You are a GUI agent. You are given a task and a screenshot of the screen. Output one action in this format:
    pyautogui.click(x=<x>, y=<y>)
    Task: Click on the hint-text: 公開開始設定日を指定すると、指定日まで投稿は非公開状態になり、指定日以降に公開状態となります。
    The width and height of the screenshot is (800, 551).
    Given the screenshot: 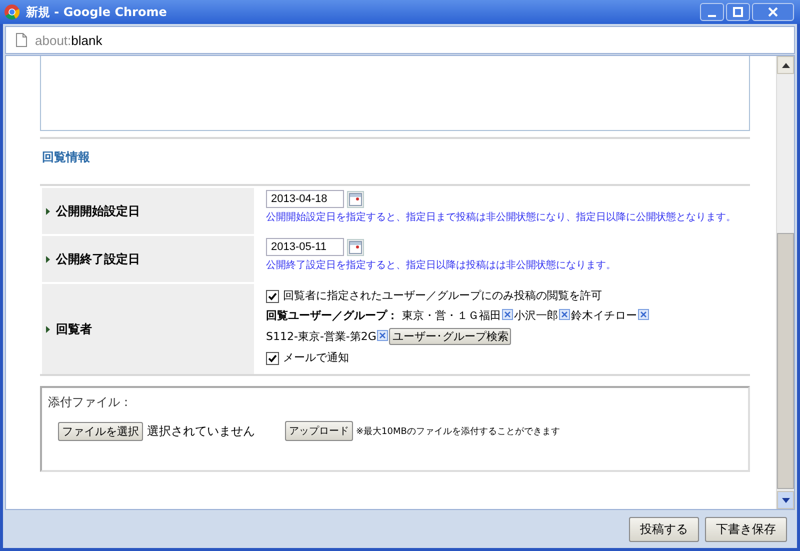 What is the action you would take?
    pyautogui.click(x=501, y=217)
    